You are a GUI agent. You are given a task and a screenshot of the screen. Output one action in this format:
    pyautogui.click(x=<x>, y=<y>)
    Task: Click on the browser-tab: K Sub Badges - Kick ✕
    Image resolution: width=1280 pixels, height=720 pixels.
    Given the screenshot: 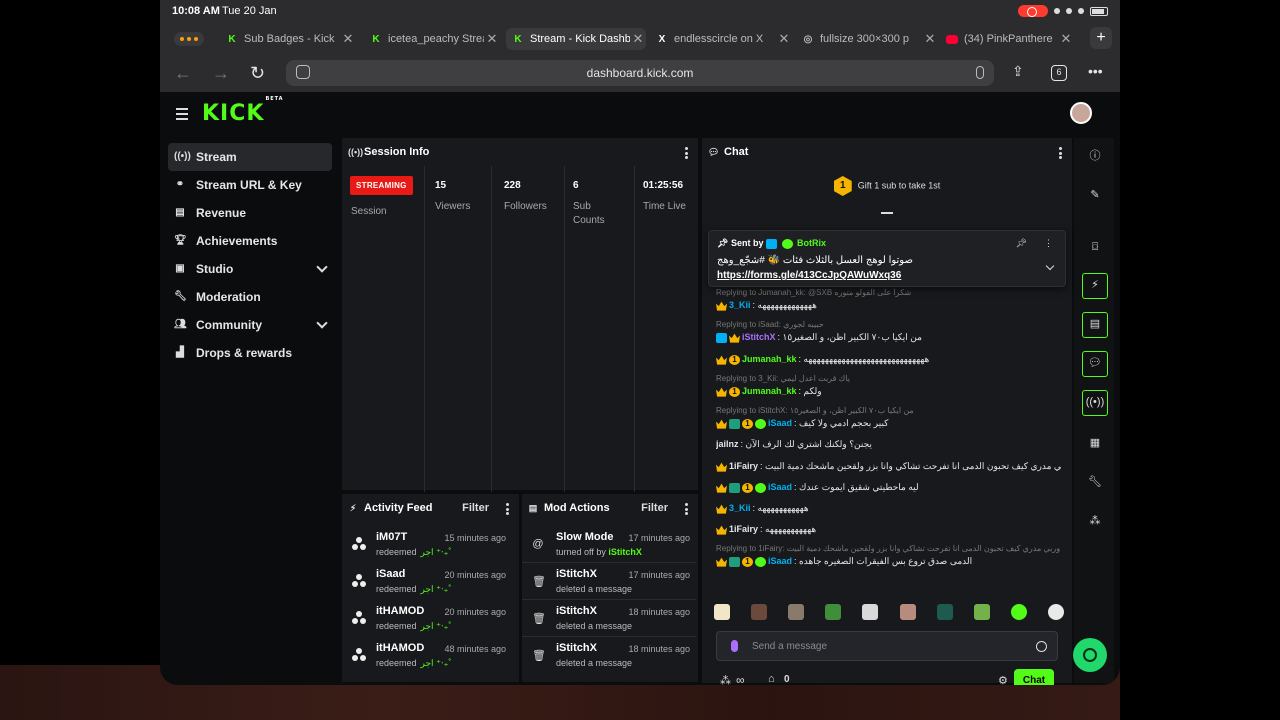 What is the action you would take?
    pyautogui.click(x=288, y=39)
    